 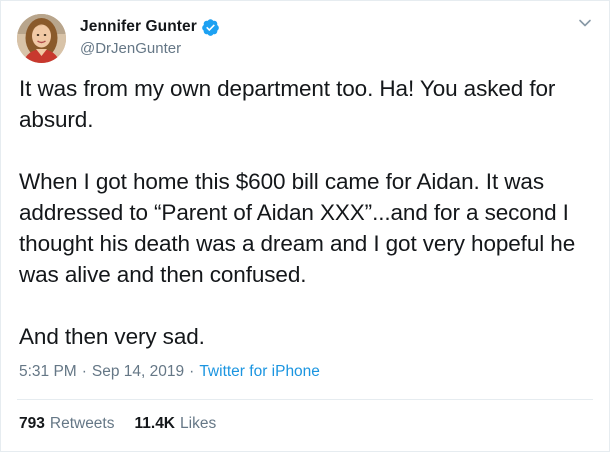 I want to click on avatar-image, so click(x=41, y=38).